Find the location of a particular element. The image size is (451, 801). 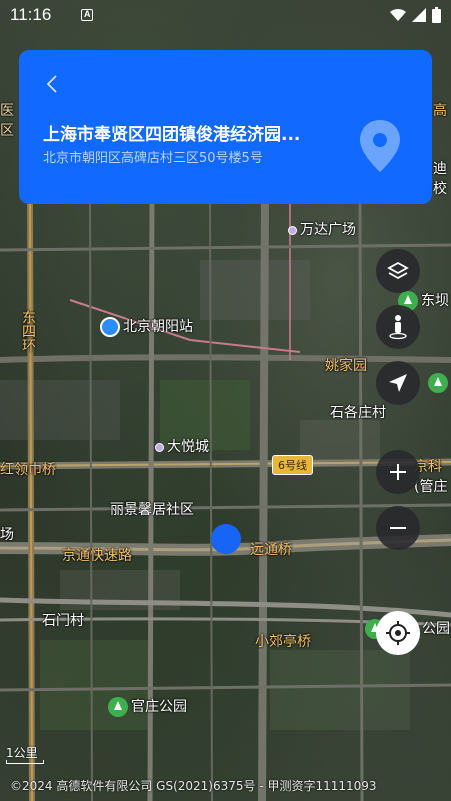

compass-button is located at coordinates (398, 383).